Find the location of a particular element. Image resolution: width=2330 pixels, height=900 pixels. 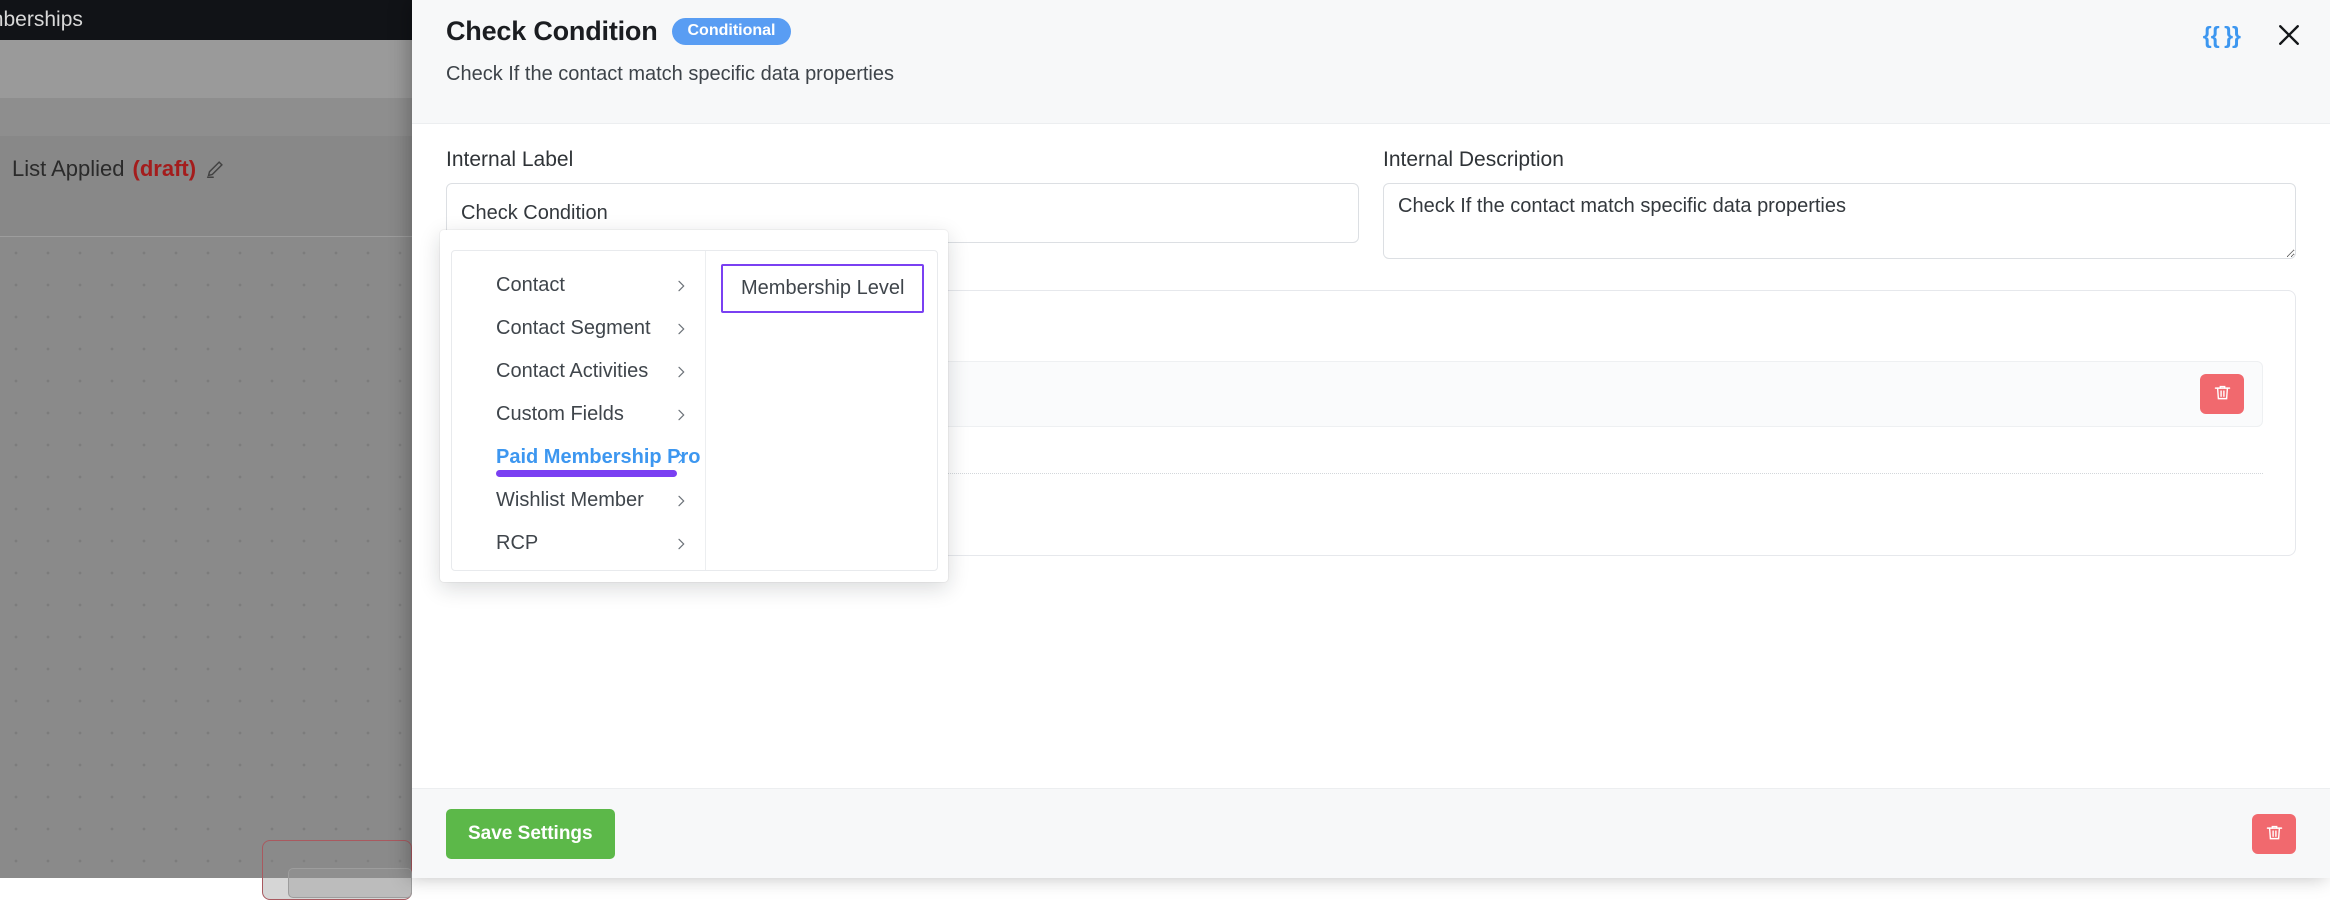

property-picker-dropdown: Contact Contact Segment is located at coordinates (694, 406).